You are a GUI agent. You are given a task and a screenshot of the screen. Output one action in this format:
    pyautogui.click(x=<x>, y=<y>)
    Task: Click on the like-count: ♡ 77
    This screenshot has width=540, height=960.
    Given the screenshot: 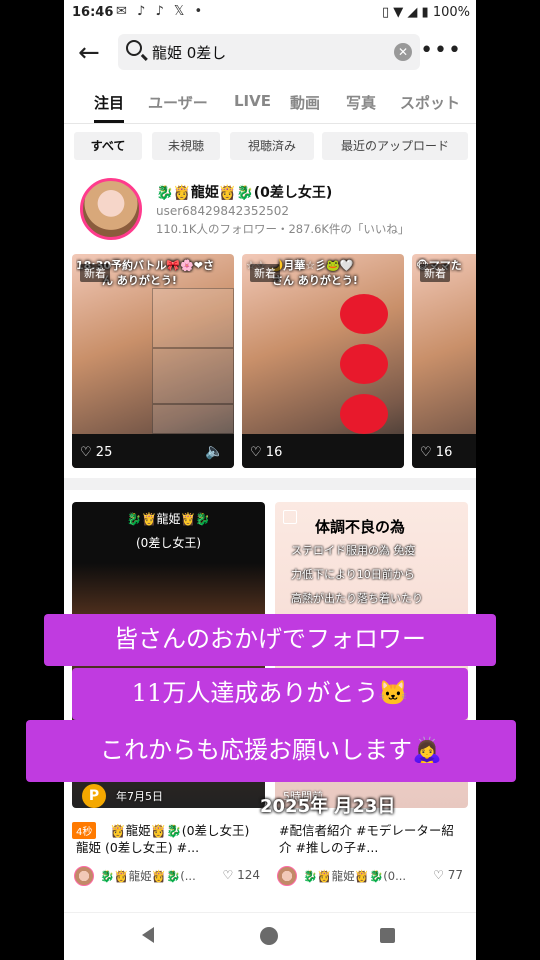 What is the action you would take?
    pyautogui.click(x=448, y=875)
    